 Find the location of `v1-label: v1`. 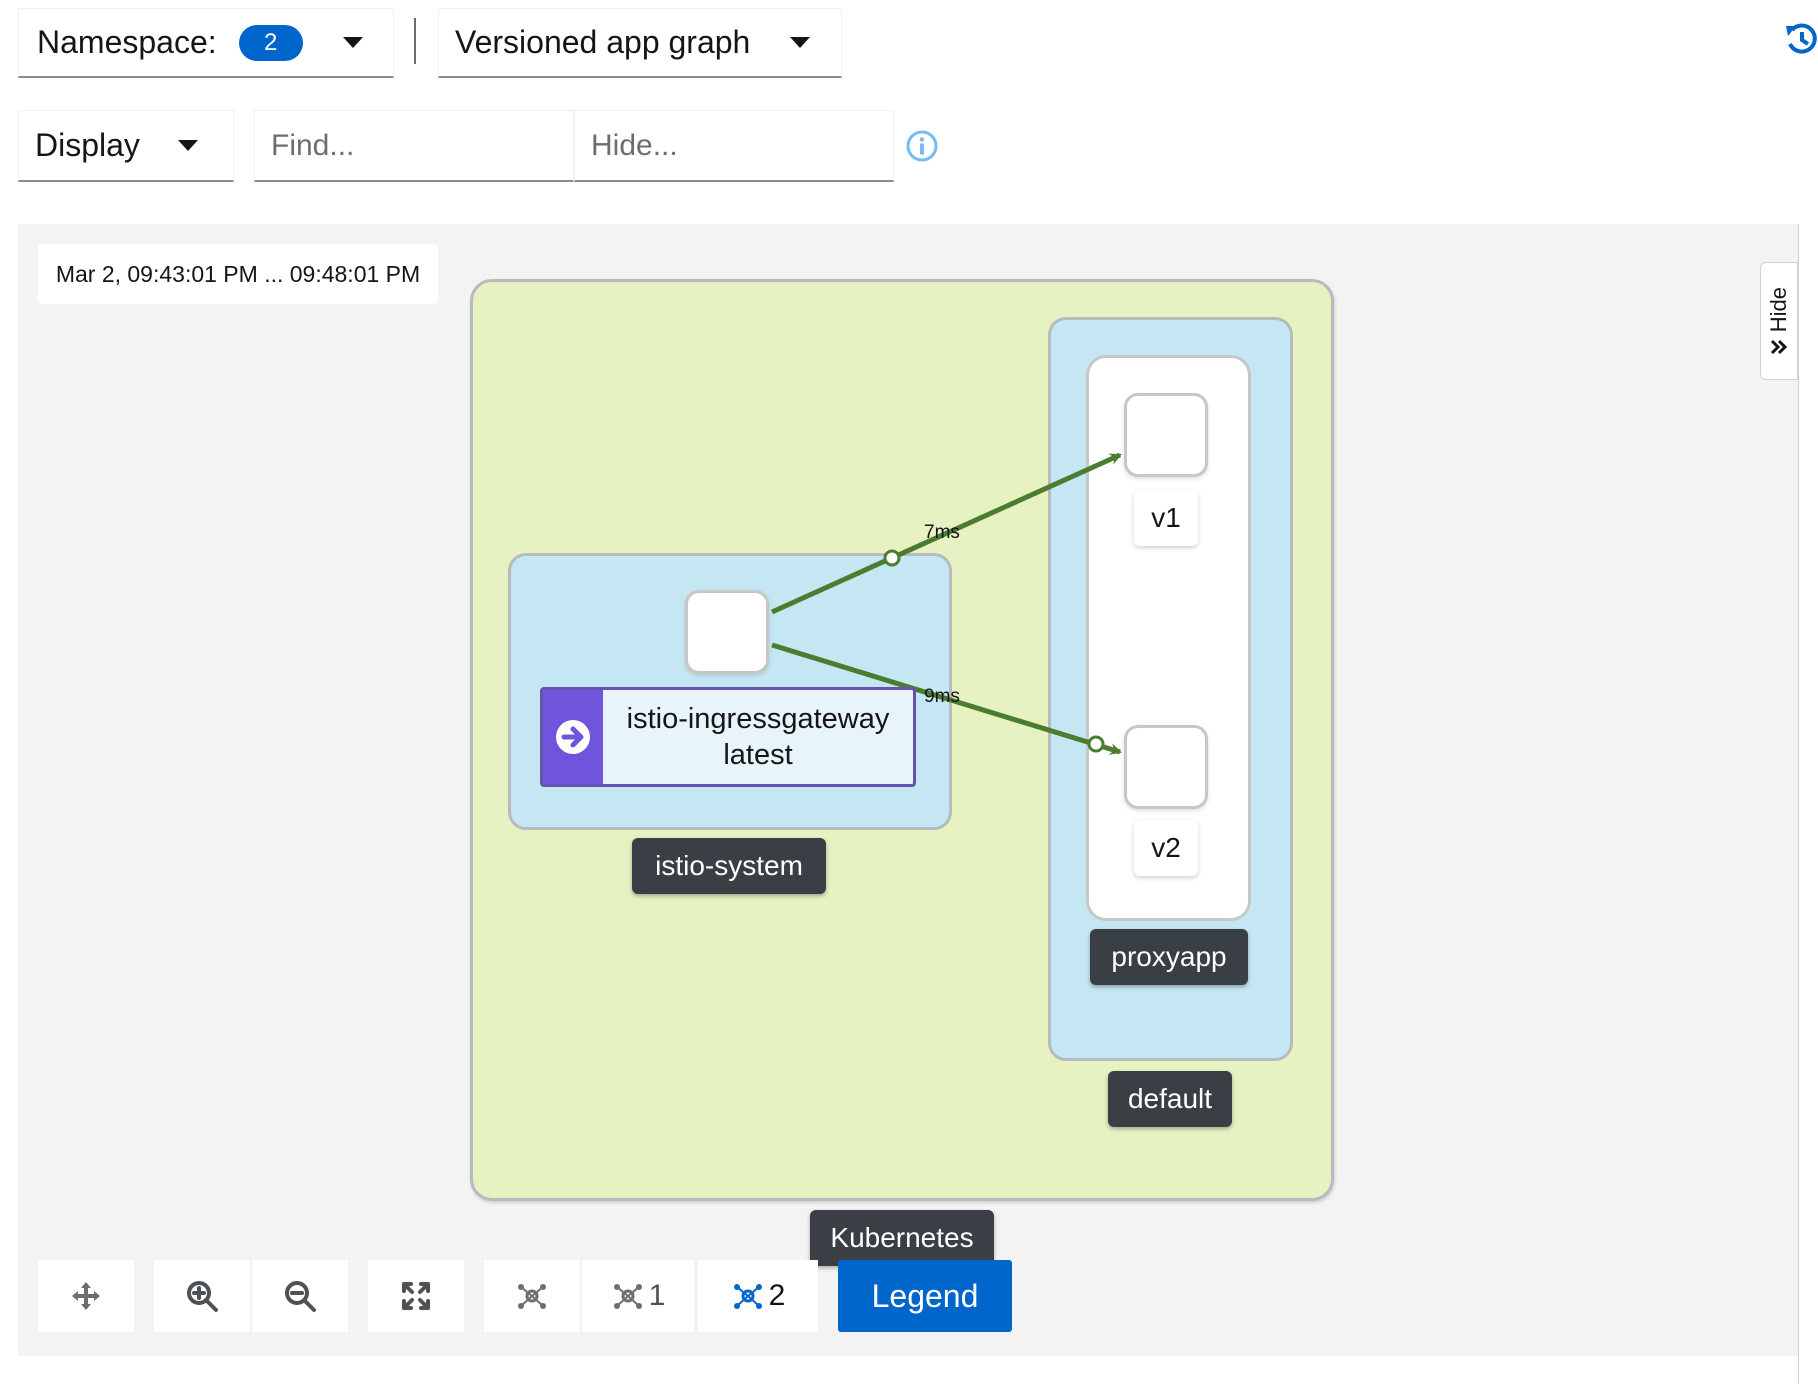

v1-label: v1 is located at coordinates (1166, 518).